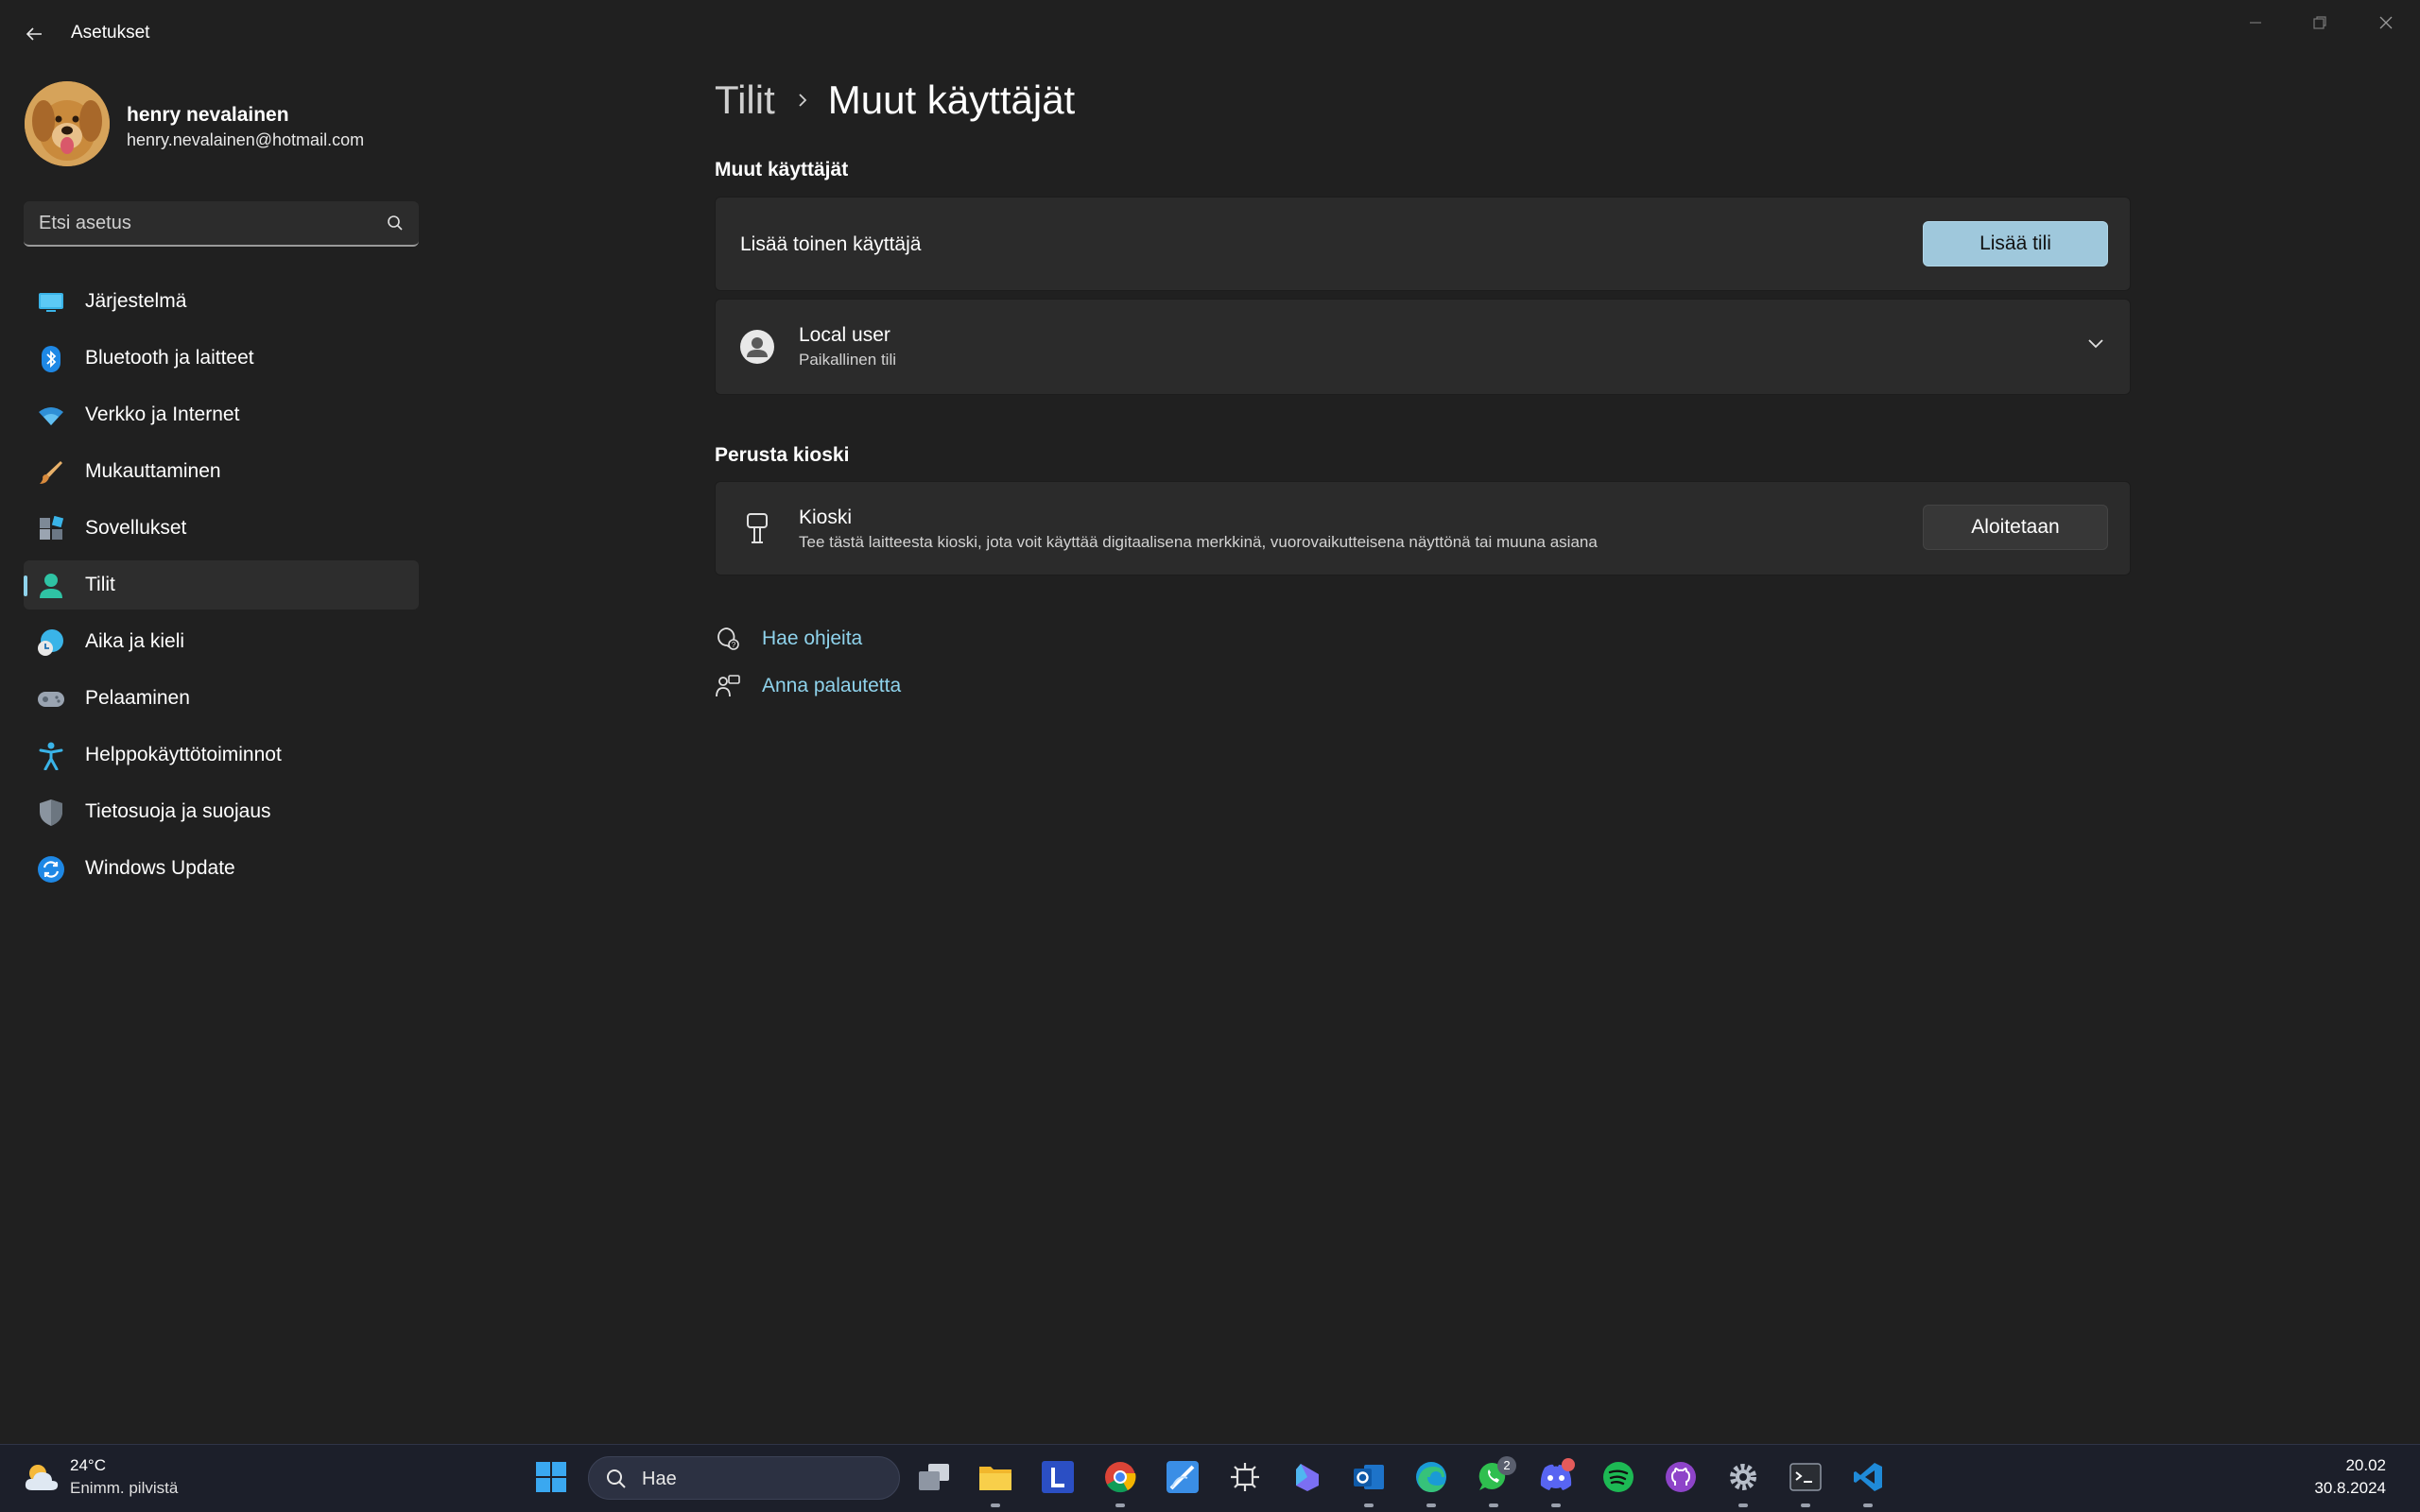  Describe the element at coordinates (1369, 1477) in the screenshot. I see `outlook-icon` at that location.